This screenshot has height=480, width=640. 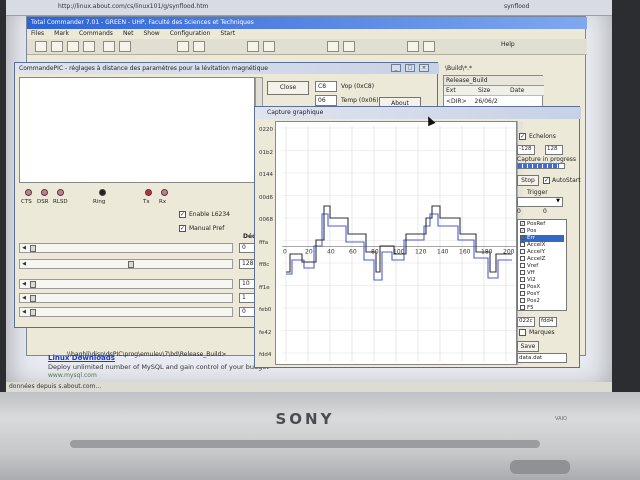 I want to click on maximize-icon: □, so click(x=410, y=68).